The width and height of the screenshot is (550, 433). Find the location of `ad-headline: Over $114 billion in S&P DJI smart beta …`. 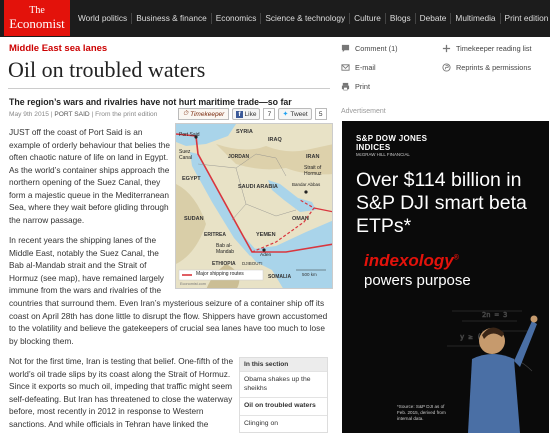

ad-headline: Over $114 billion in S&P DJI smart beta … is located at coordinates (441, 203).